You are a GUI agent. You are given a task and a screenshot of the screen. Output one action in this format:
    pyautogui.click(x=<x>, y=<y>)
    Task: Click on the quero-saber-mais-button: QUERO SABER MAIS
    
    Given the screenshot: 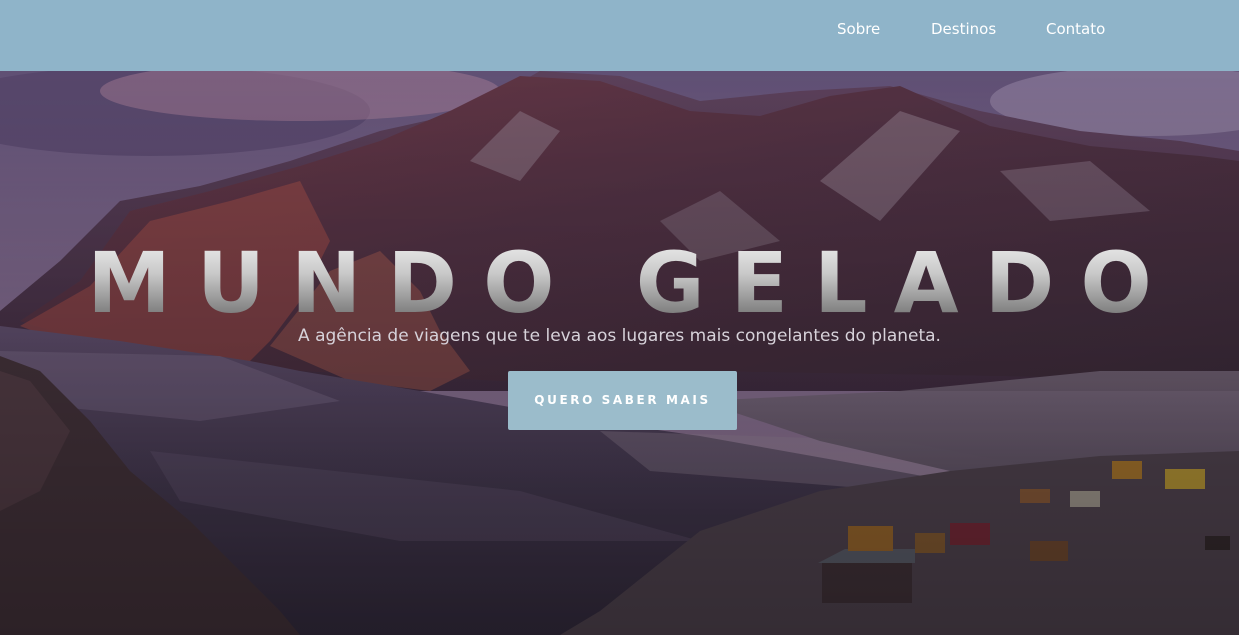 What is the action you would take?
    pyautogui.click(x=622, y=400)
    